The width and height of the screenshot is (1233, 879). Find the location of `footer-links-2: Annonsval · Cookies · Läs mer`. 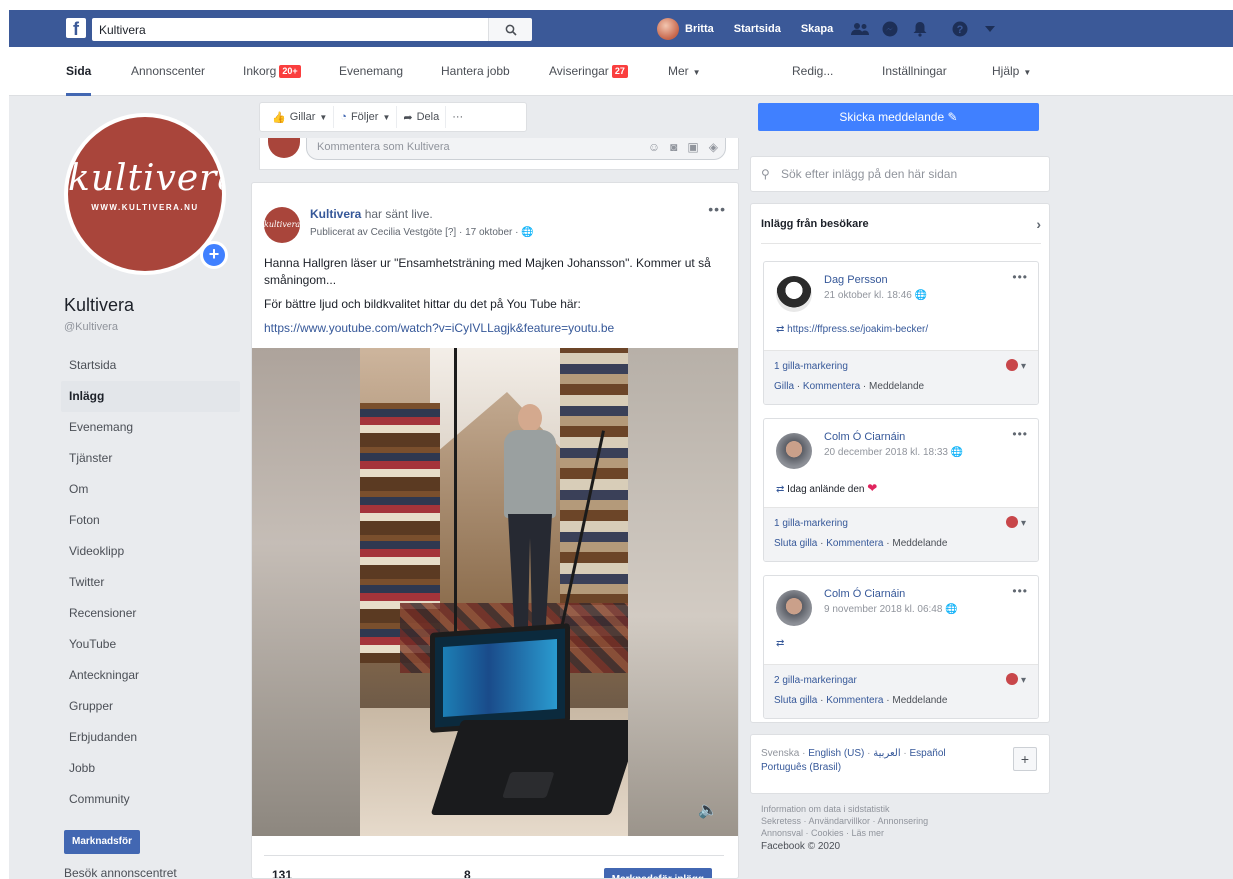

footer-links-2: Annonsval · Cookies · Läs mer is located at coordinates (881, 833).